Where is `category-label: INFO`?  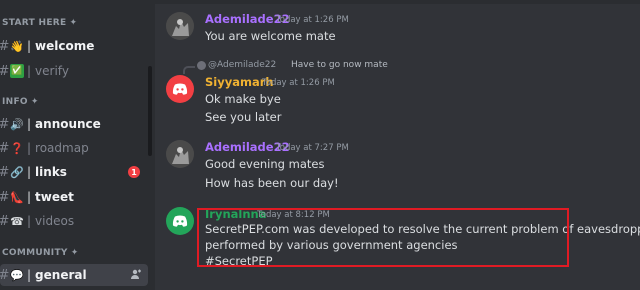 category-label: INFO is located at coordinates (15, 102).